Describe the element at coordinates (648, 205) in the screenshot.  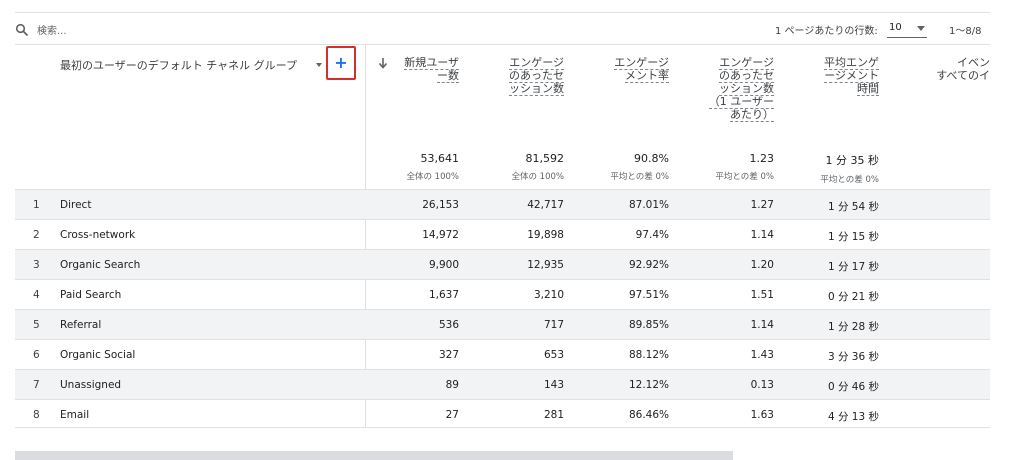
I see `cell-engagement-rate: 87.01%` at that location.